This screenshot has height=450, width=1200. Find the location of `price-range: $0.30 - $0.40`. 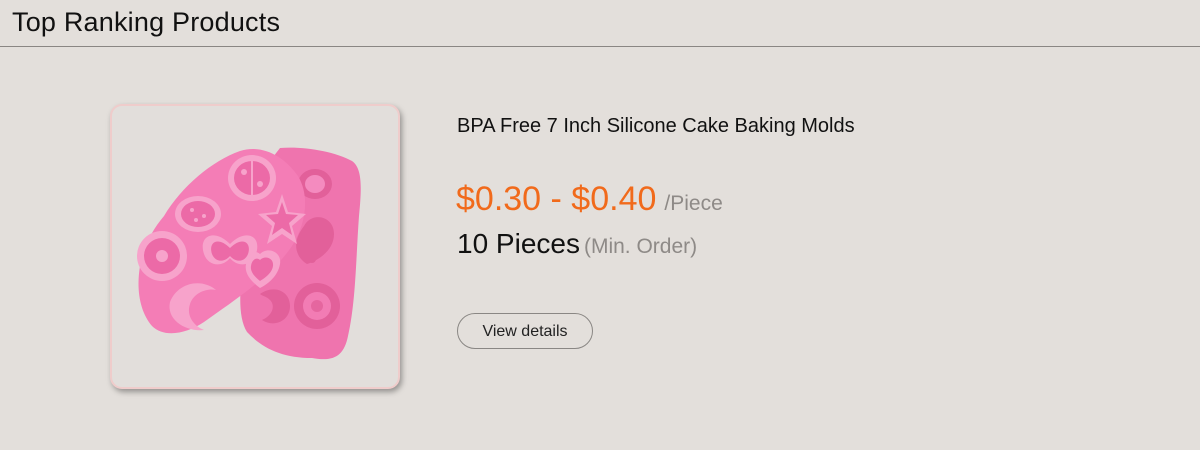

price-range: $0.30 - $0.40 is located at coordinates (556, 199).